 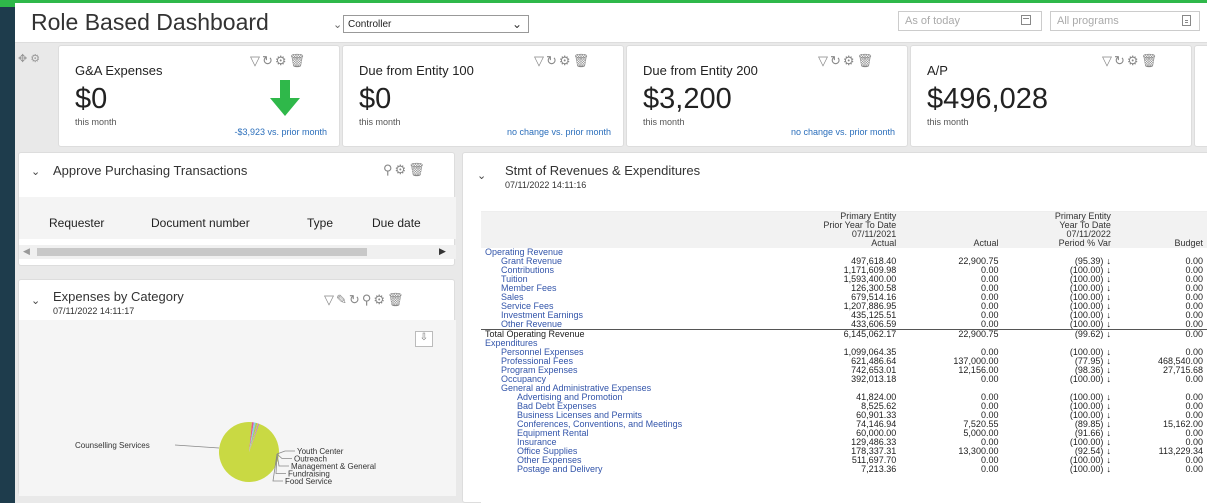 I want to click on pencil-icon: ✎, so click(x=342, y=300).